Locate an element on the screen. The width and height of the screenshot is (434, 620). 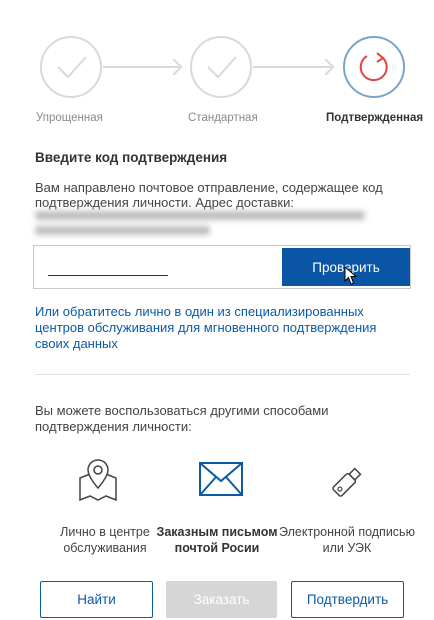
confirm-button: Подтвердить is located at coordinates (347, 599).